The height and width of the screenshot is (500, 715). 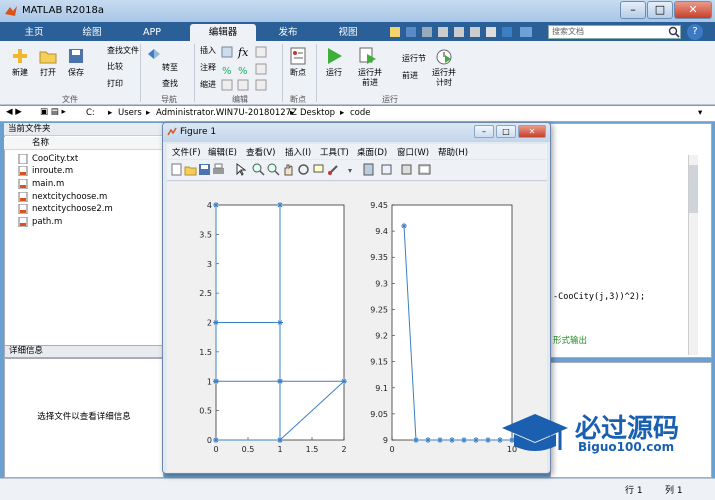 What do you see at coordinates (413, 152) in the screenshot?
I see `menu-window: 窗口(W)` at bounding box center [413, 152].